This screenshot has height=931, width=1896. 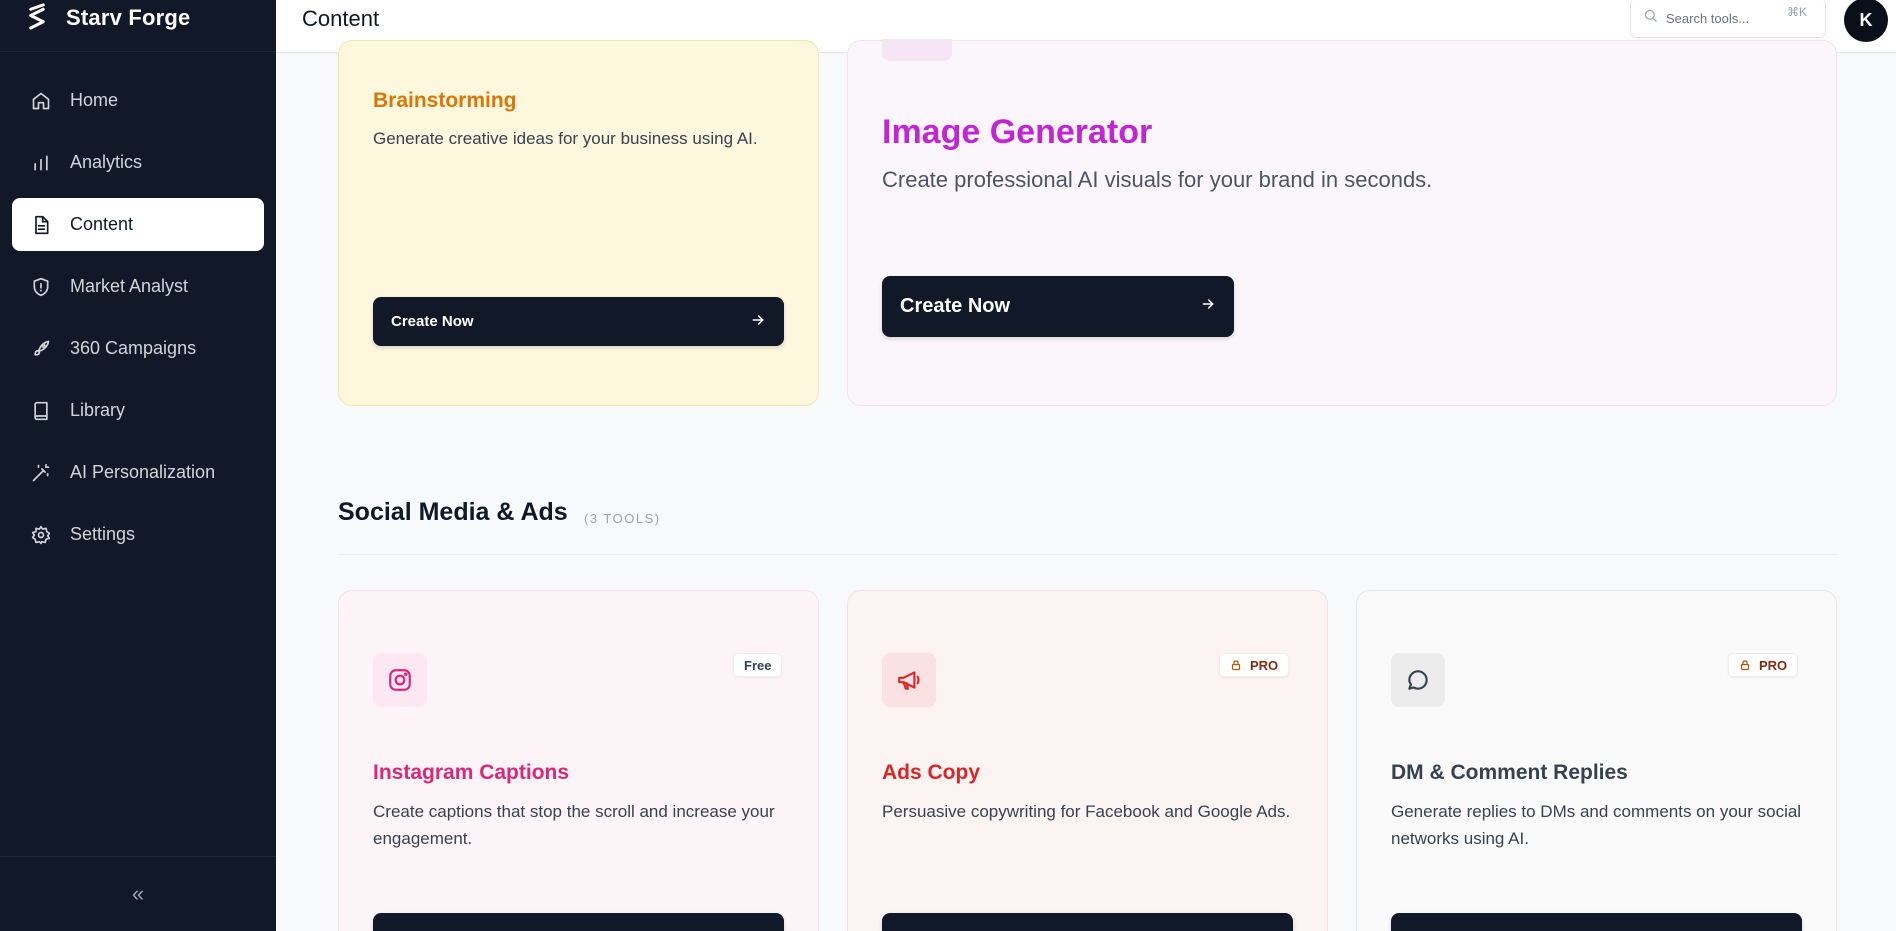 I want to click on book-icon, so click(x=41, y=411).